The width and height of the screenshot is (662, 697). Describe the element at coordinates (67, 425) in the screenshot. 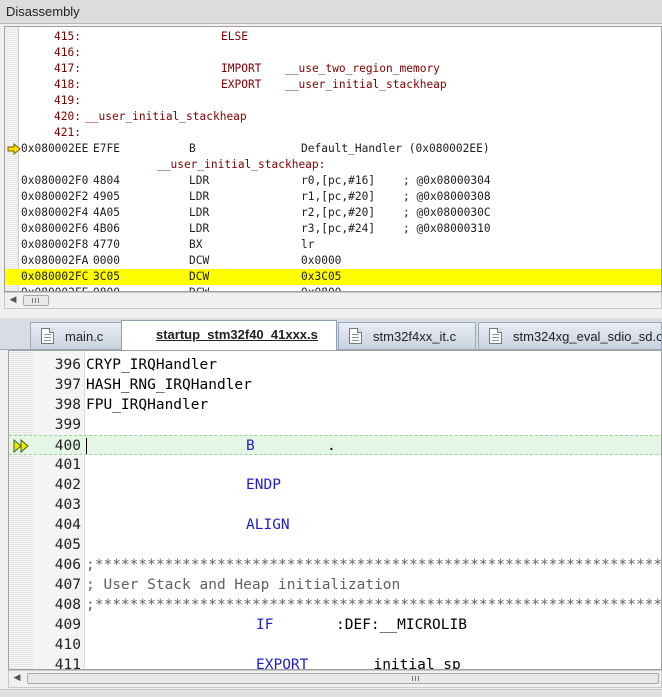

I see `line-number: 399` at that location.